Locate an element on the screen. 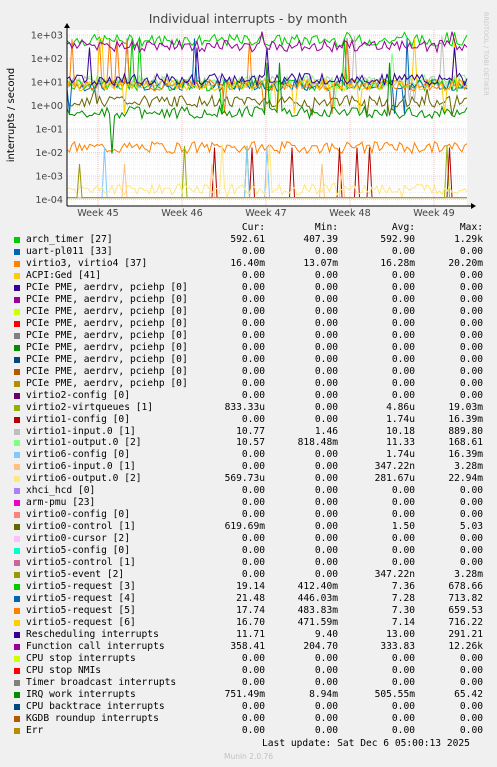 The image size is (497, 767). y-tick-label: 1e+02 is located at coordinates (47, 59).